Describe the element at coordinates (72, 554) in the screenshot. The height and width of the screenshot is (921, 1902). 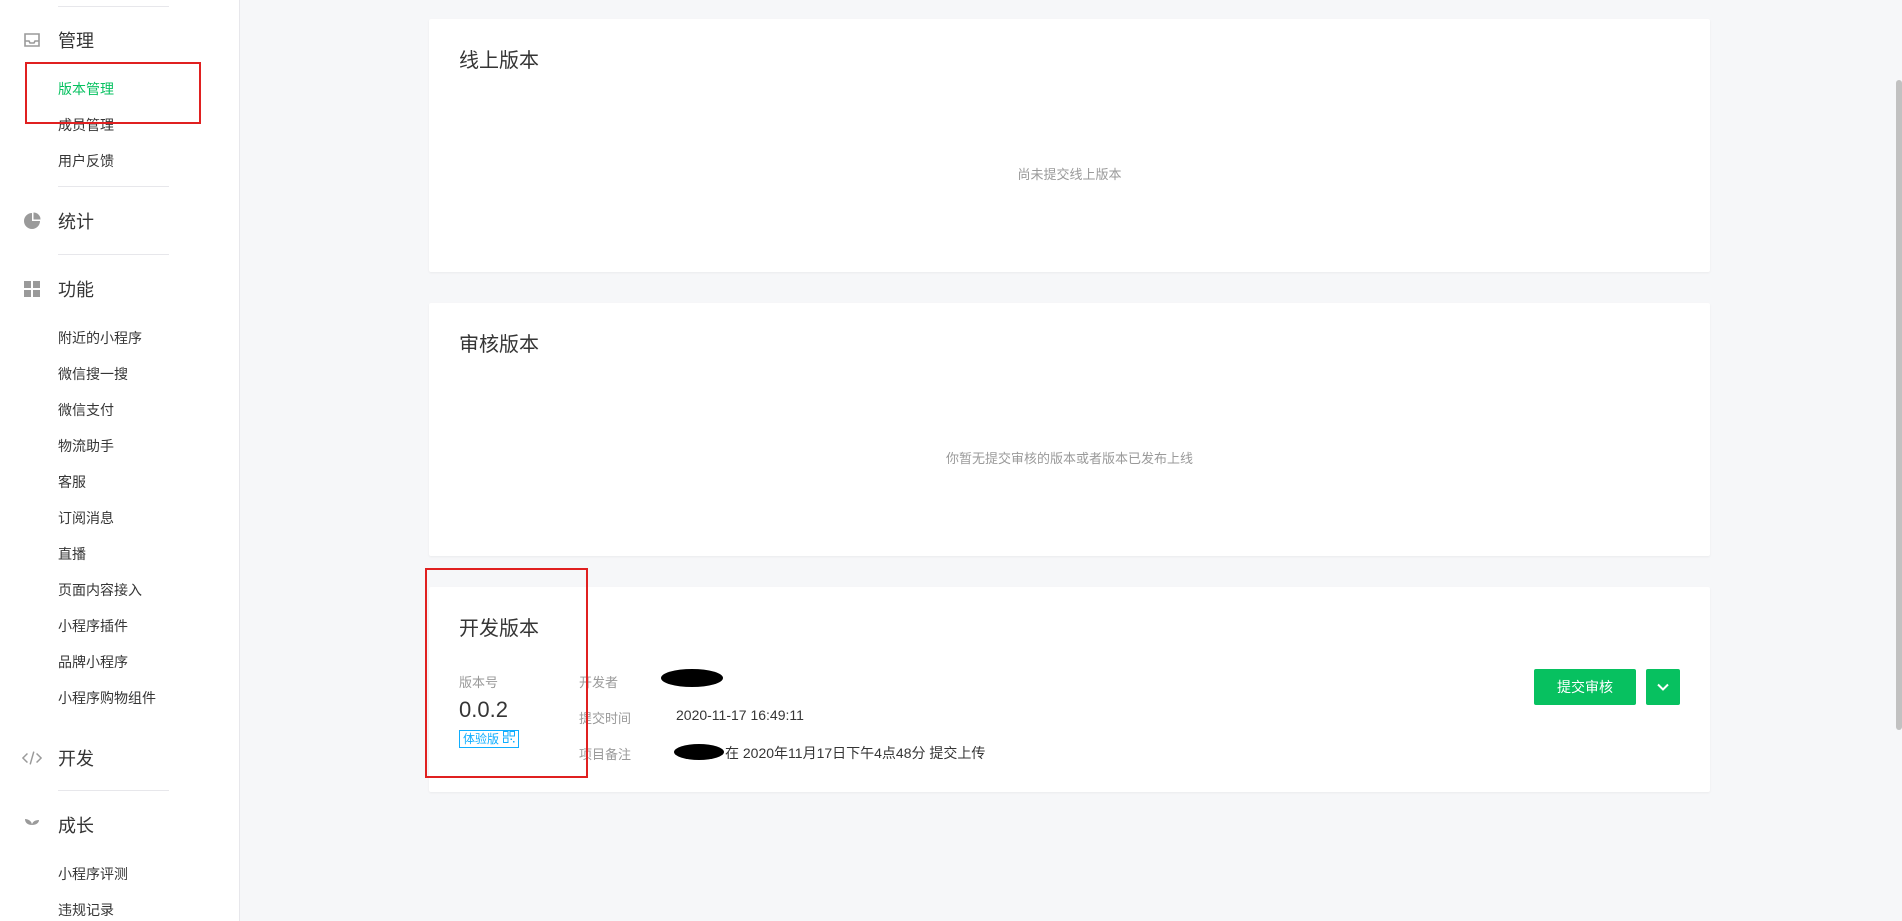
I see `sidebar-item-live: 直播` at that location.